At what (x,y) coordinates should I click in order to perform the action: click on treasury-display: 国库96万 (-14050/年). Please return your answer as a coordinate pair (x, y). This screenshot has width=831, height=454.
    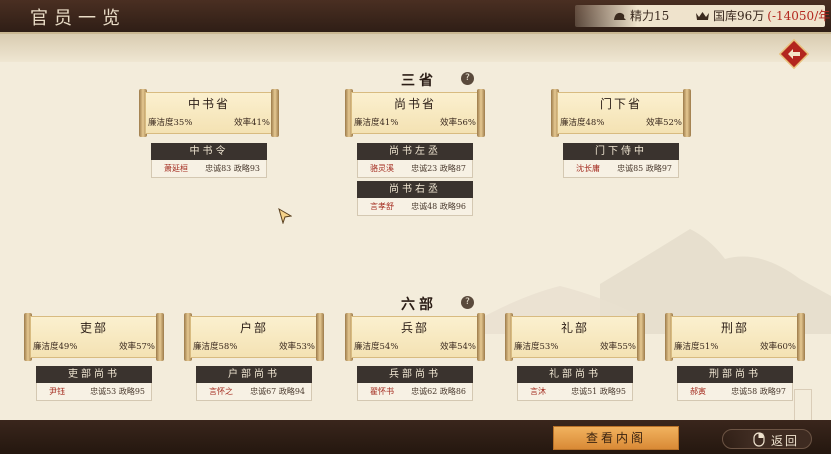
    Looking at the image, I should click on (763, 15).